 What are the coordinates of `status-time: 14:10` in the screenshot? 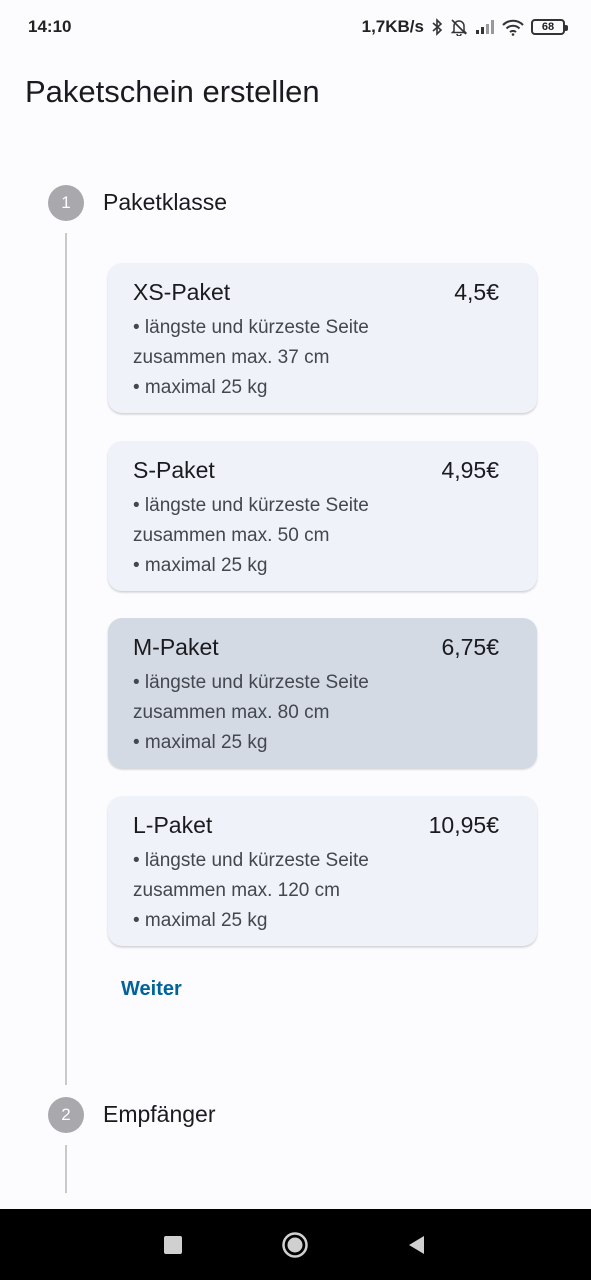 It's located at (50, 26).